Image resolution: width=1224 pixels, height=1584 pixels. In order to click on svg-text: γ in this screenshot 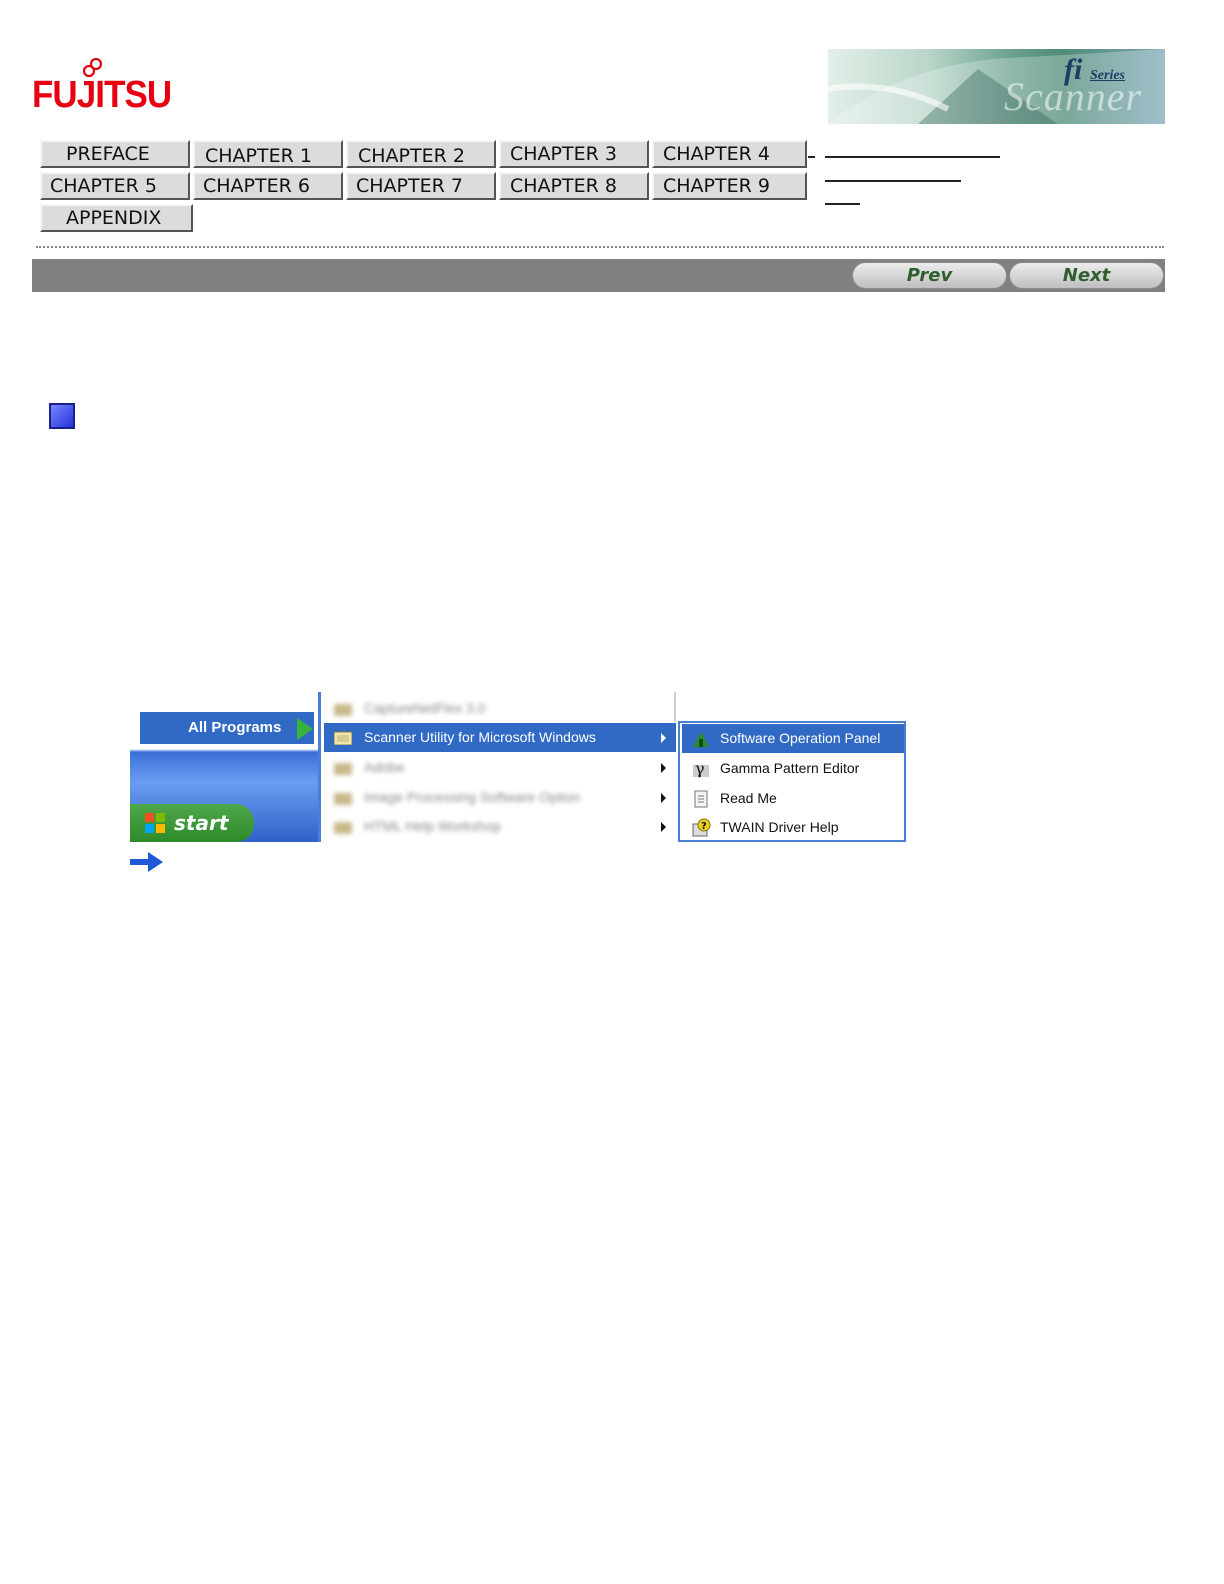, I will do `click(700, 768)`.